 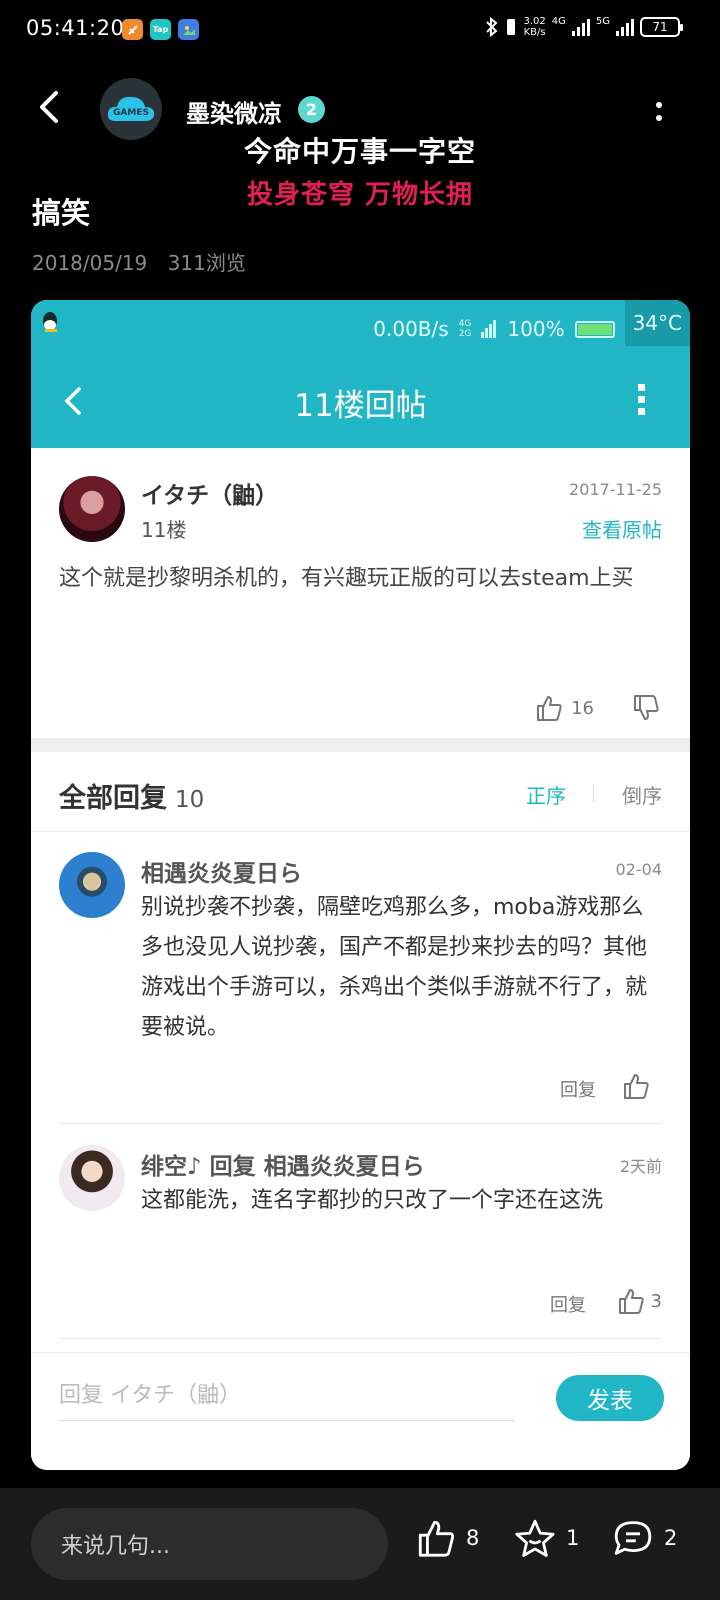 What do you see at coordinates (558, 21) in the screenshot?
I see `signal-4g-label: 4G` at bounding box center [558, 21].